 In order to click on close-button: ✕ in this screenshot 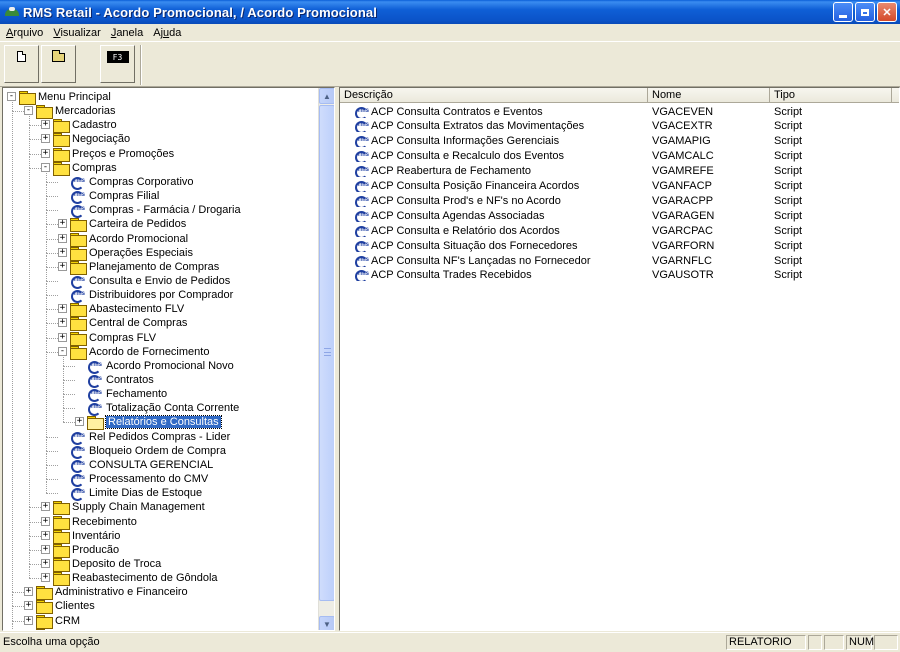, I will do `click(887, 12)`.